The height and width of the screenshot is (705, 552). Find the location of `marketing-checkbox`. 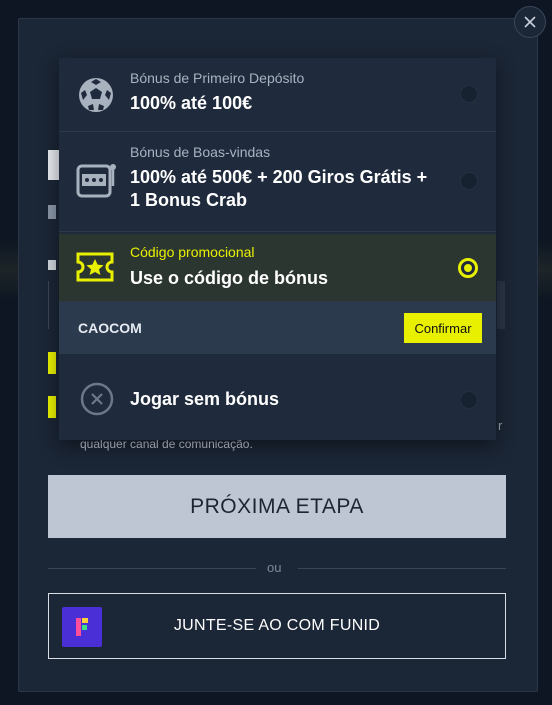

marketing-checkbox is located at coordinates (52, 407).